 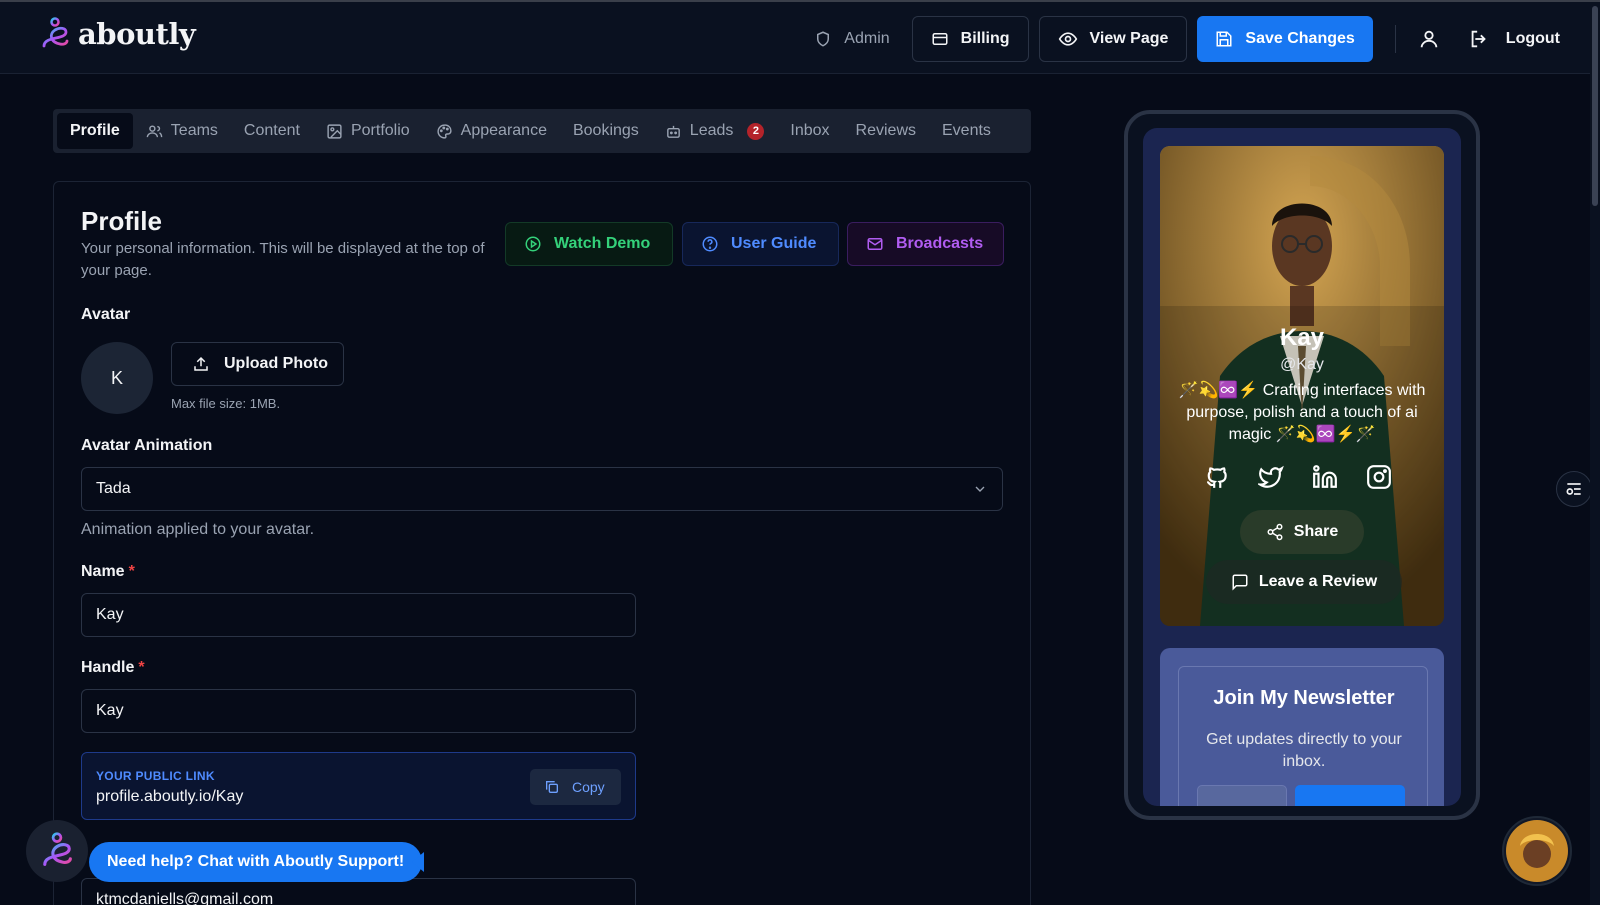 What do you see at coordinates (886, 131) in the screenshot?
I see `tab-reviews: Reviews` at bounding box center [886, 131].